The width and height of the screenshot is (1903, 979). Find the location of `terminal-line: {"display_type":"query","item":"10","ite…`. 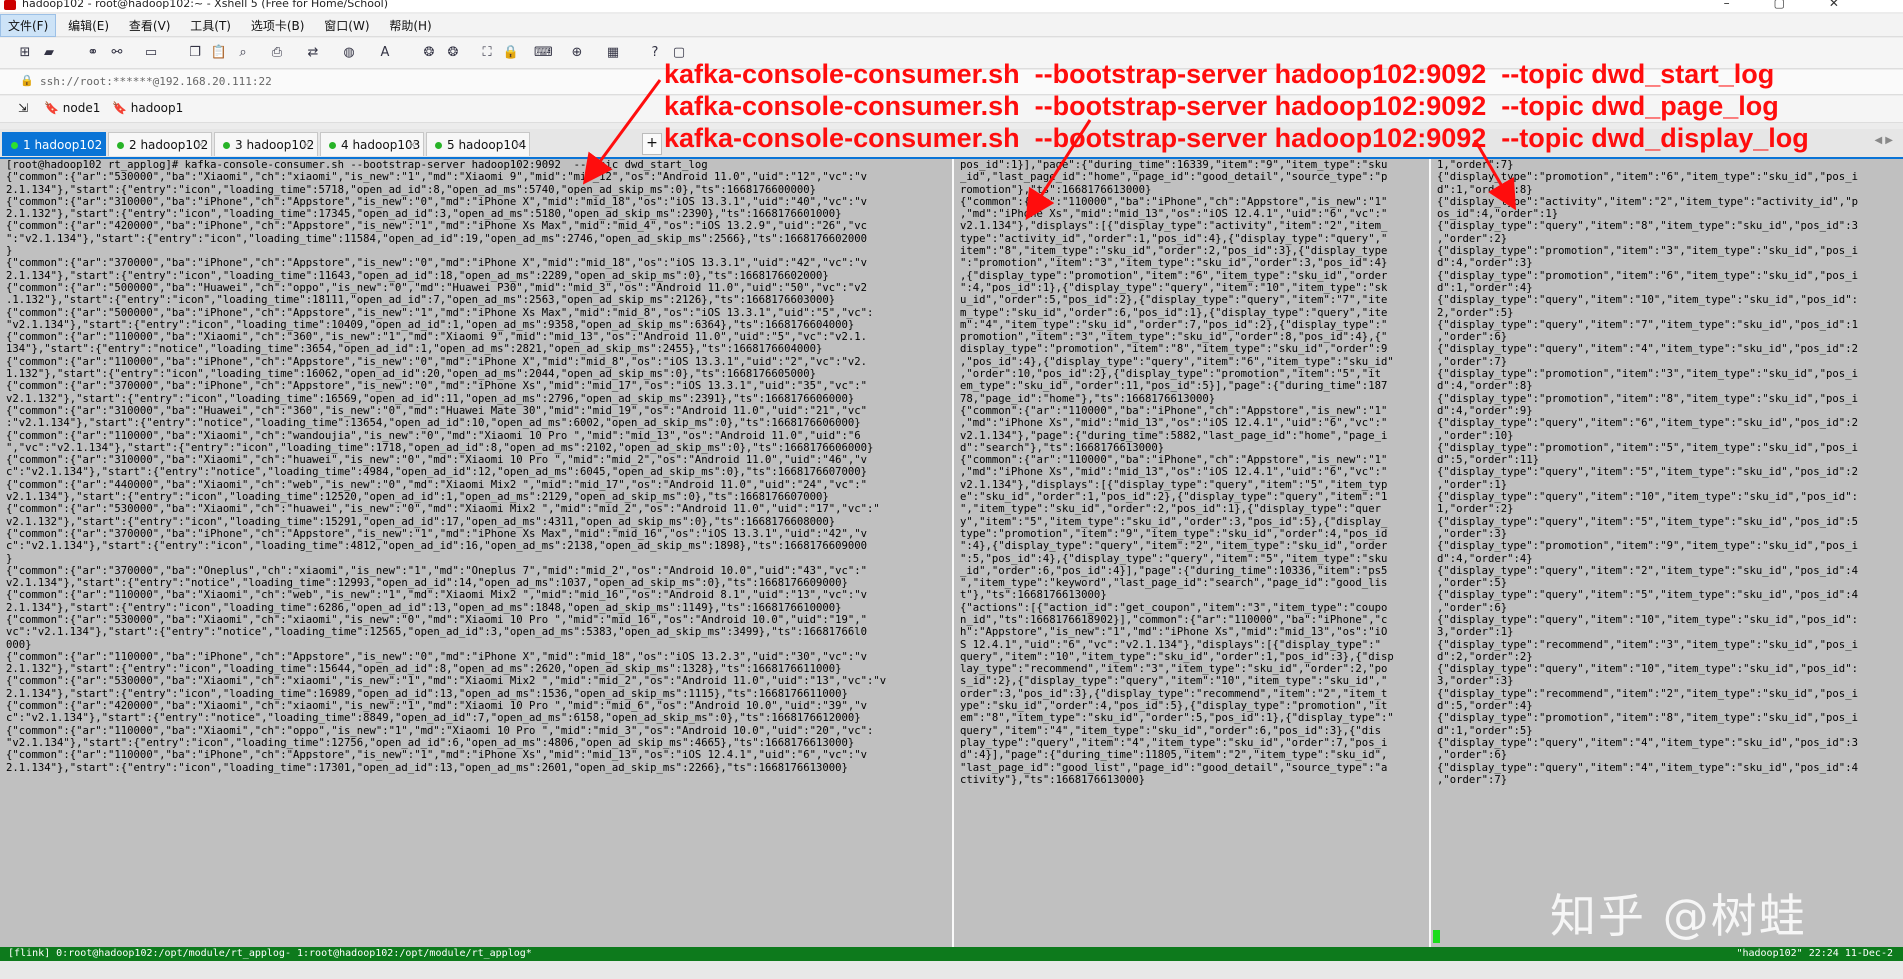

terminal-line: {"display_type":"query","item":"10","ite… is located at coordinates (1647, 619).